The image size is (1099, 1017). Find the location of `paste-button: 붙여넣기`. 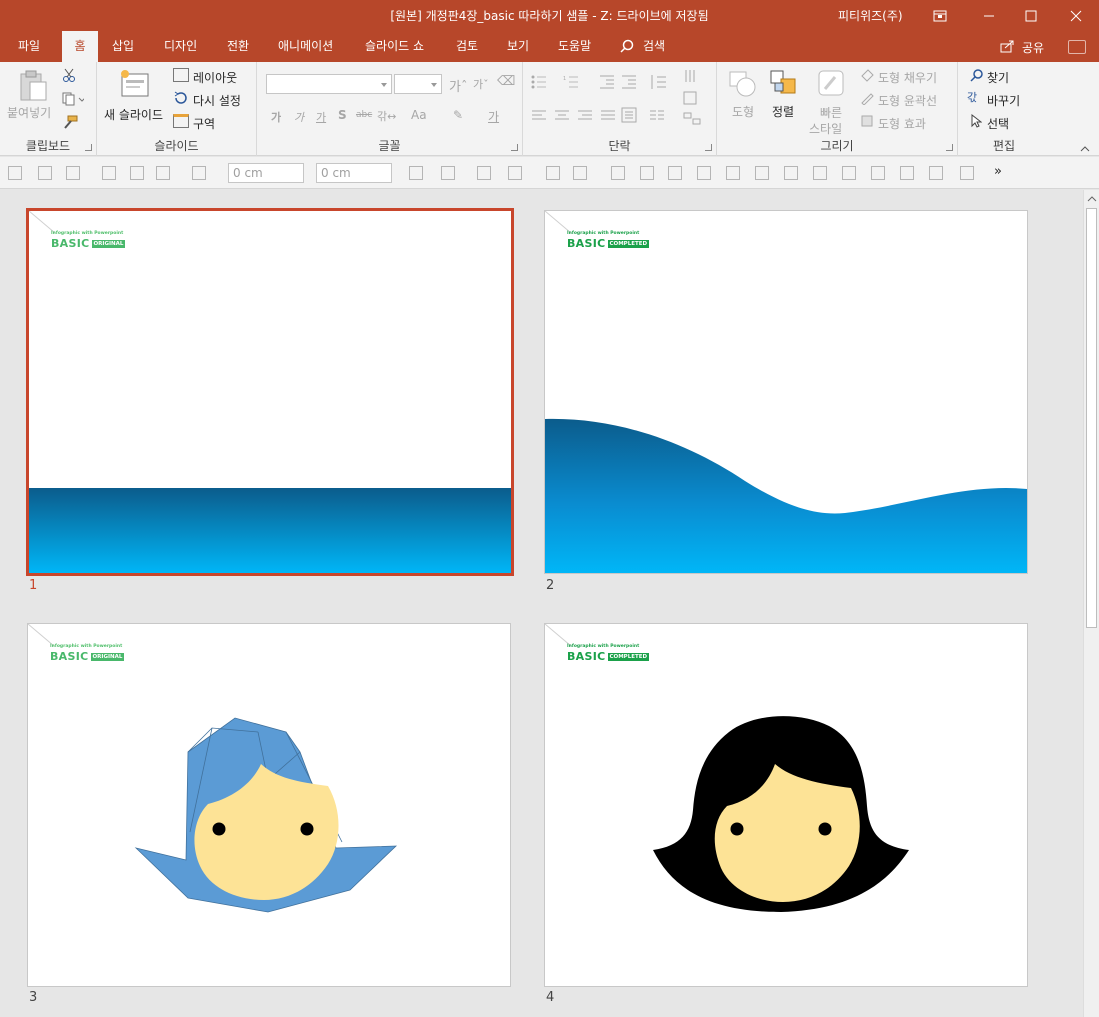

paste-button: 붙여넣기 is located at coordinates (29, 112).